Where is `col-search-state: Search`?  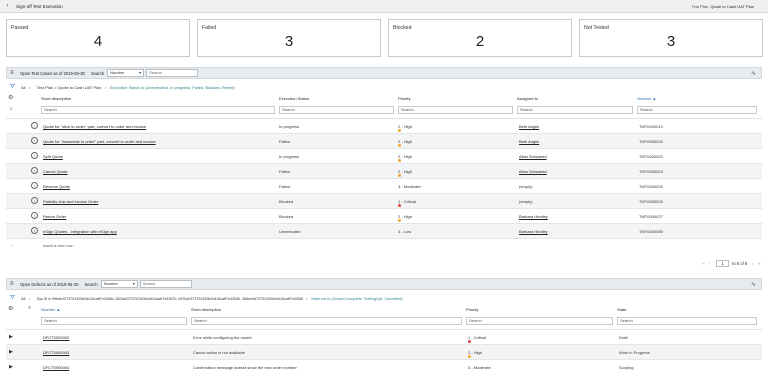 col-search-state: Search is located at coordinates (687, 321).